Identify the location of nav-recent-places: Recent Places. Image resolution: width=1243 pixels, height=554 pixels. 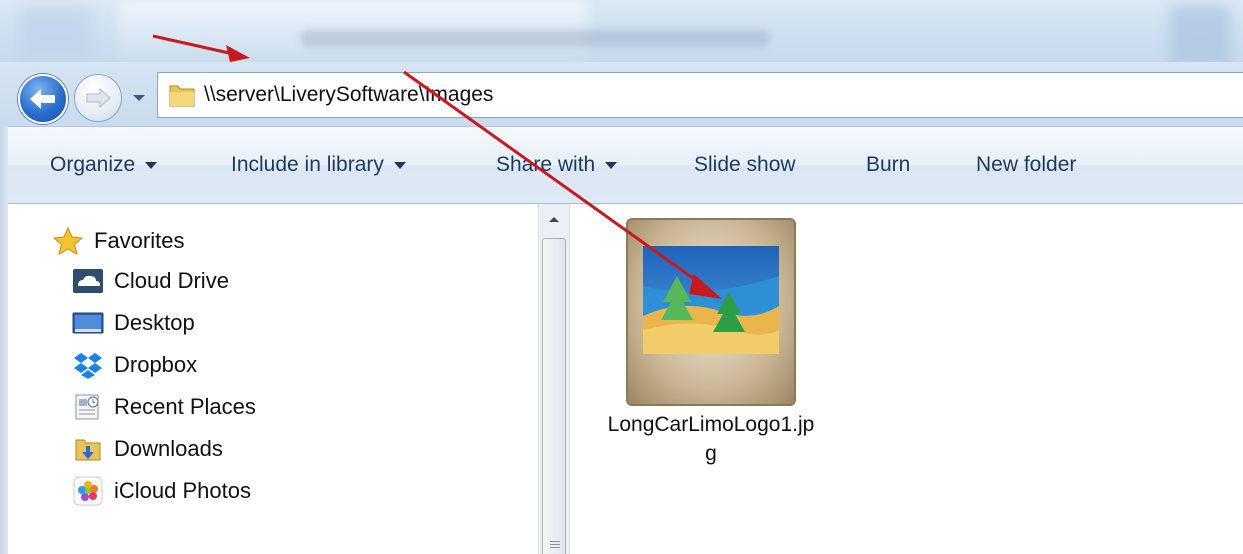
(164, 407).